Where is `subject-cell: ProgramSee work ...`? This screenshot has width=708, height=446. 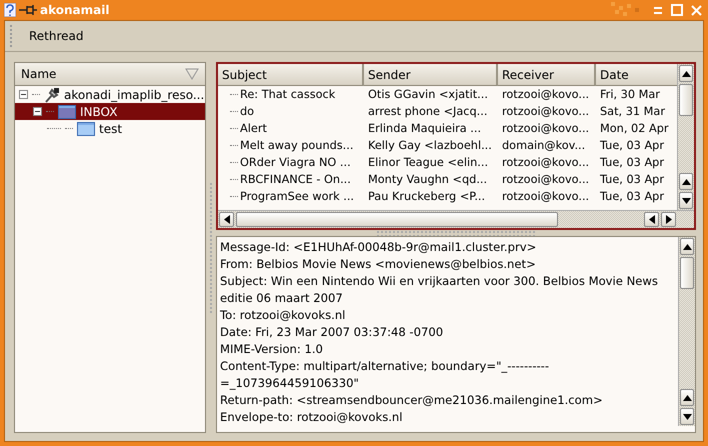
subject-cell: ProgramSee work ... is located at coordinates (297, 196).